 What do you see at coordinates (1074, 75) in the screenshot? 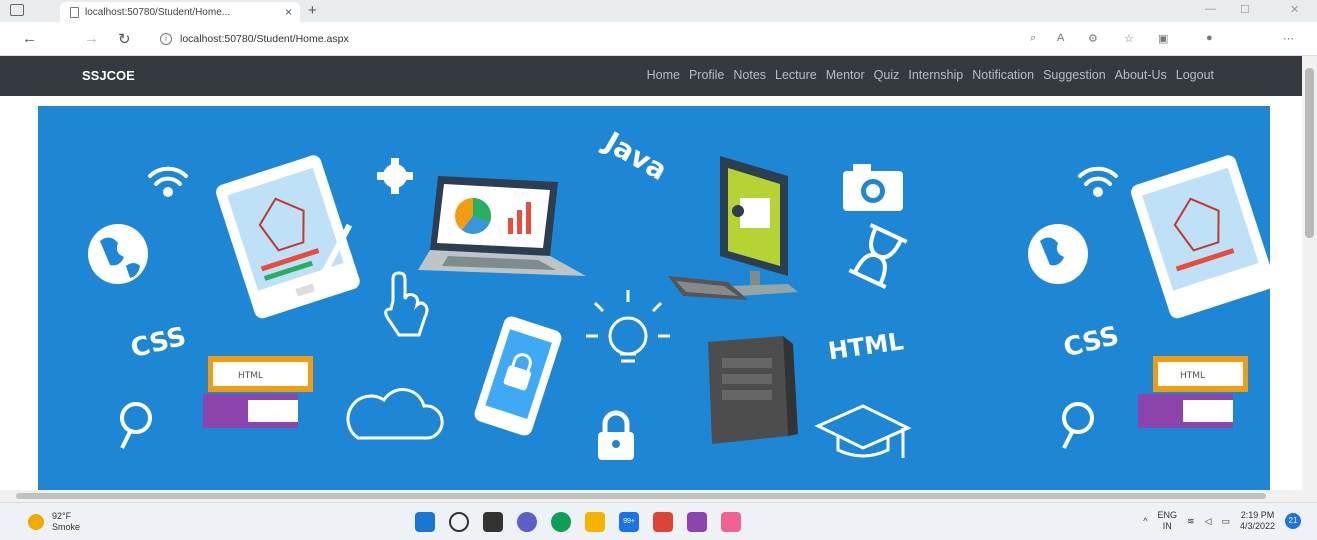
I see `nav-suggestion: Suggestion` at bounding box center [1074, 75].